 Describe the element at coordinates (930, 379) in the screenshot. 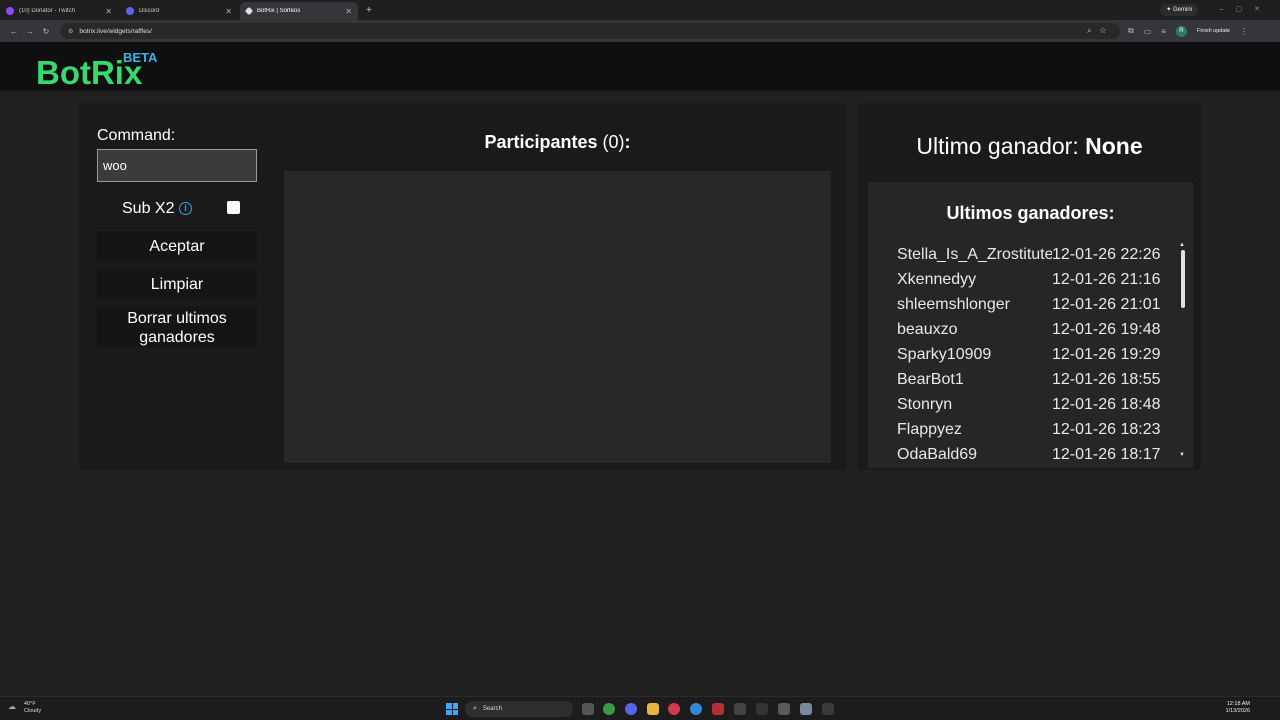

I see `winner-name: BearBot1` at that location.